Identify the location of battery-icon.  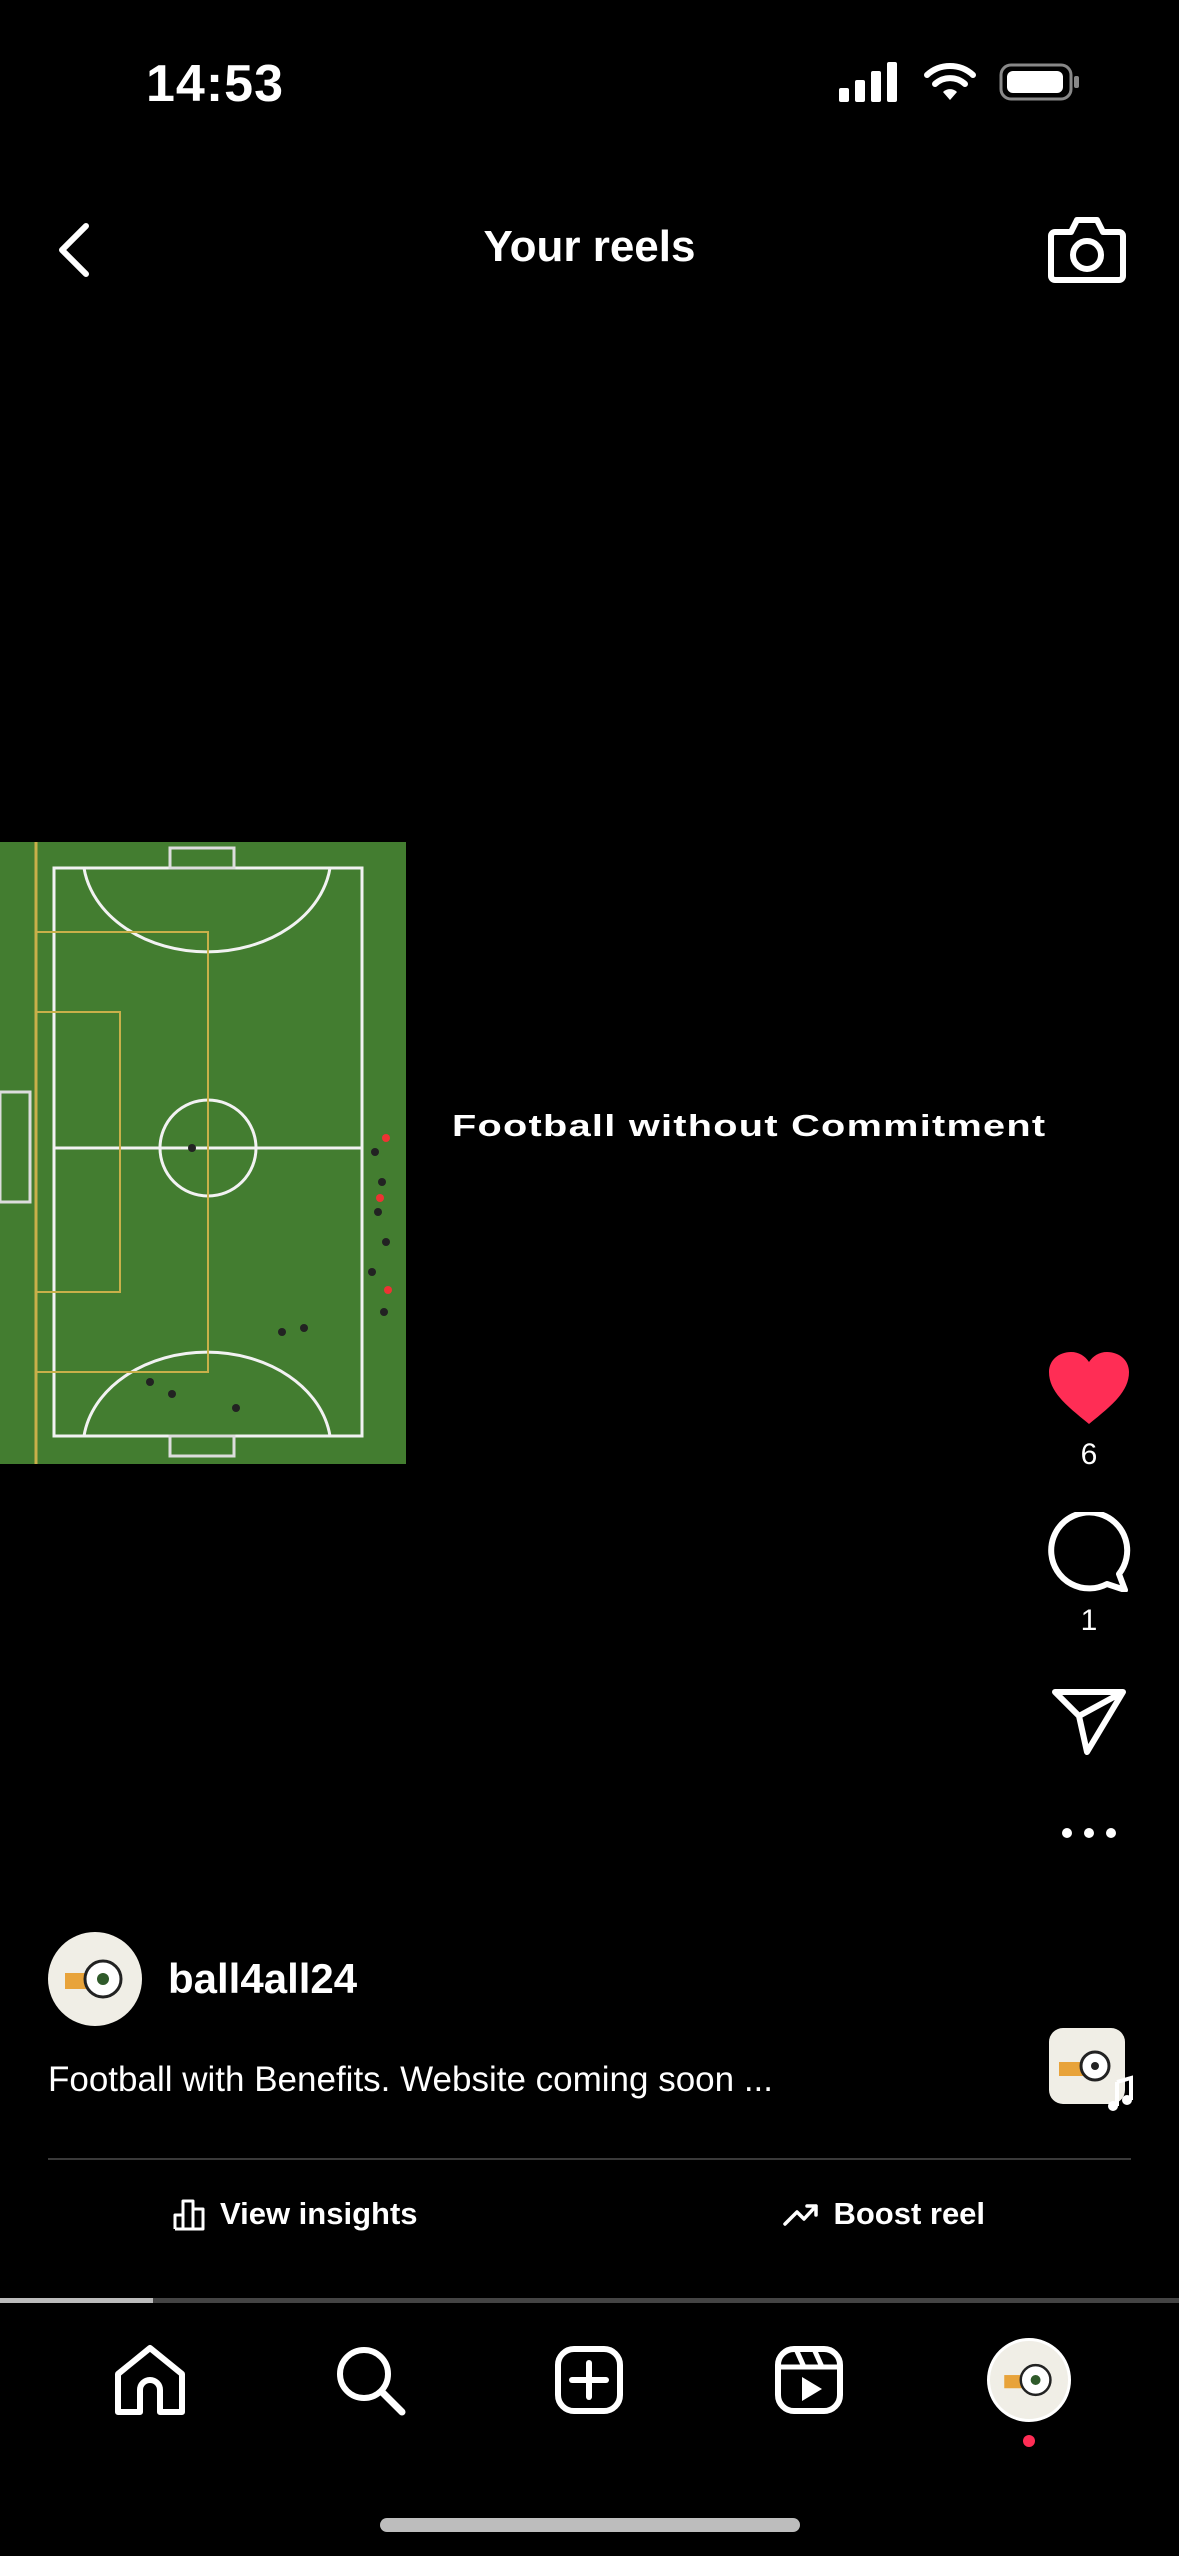
(1039, 82).